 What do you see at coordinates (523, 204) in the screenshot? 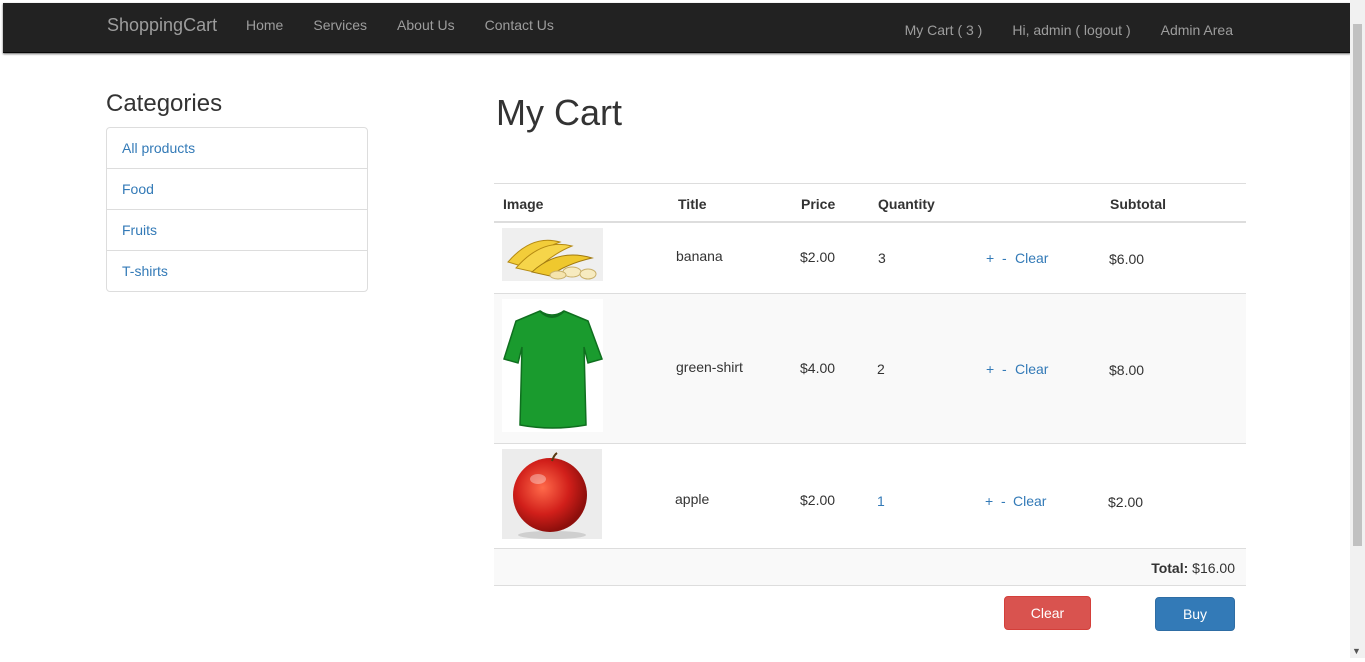
I see `header-image: Image` at bounding box center [523, 204].